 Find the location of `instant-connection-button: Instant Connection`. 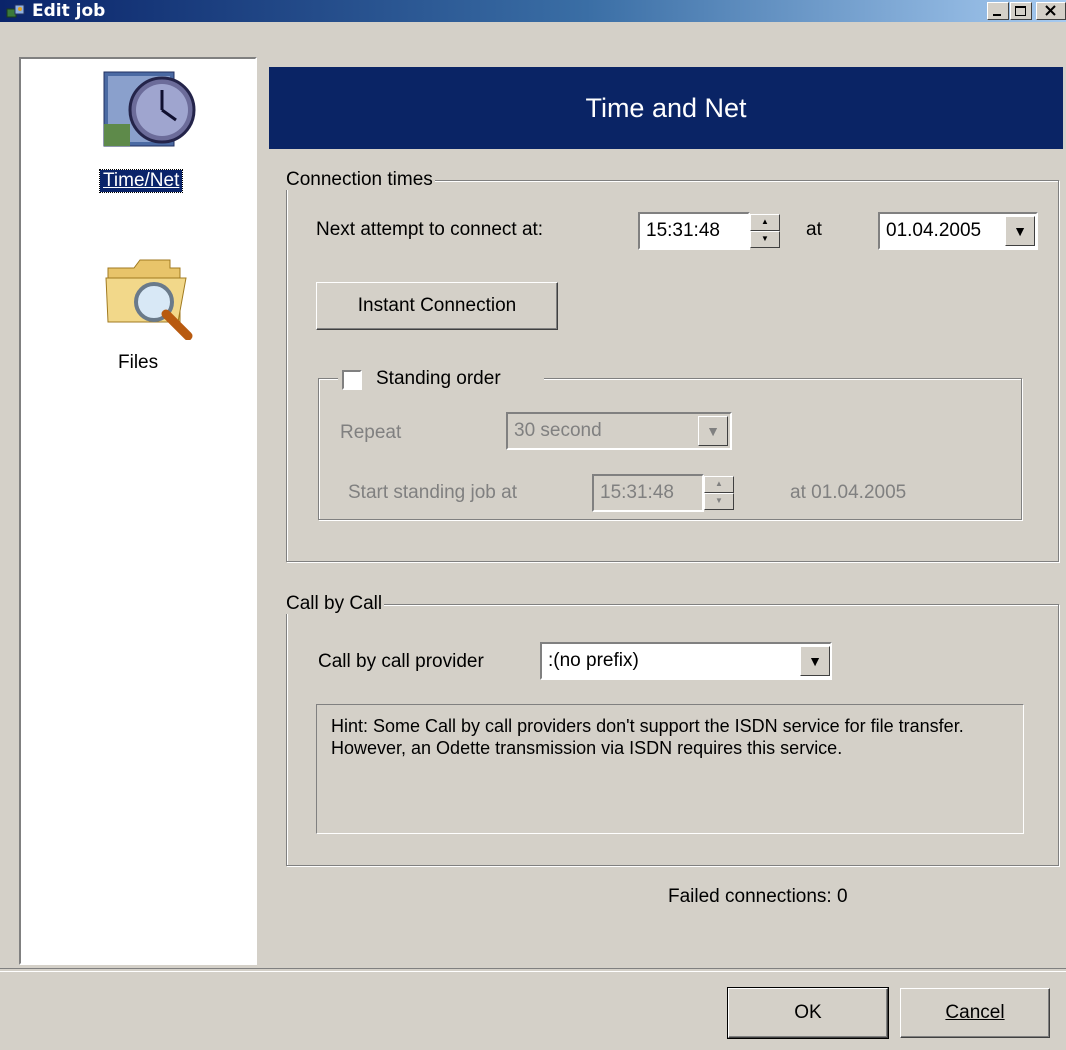

instant-connection-button: Instant Connection is located at coordinates (437, 306).